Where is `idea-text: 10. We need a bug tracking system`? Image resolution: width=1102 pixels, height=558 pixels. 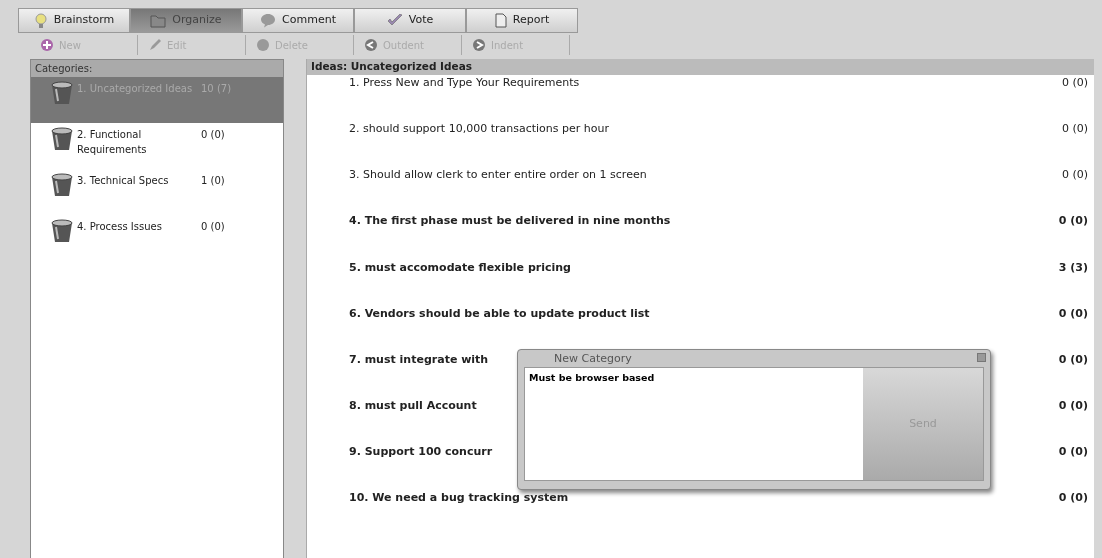 idea-text: 10. We need a bug tracking system is located at coordinates (459, 498).